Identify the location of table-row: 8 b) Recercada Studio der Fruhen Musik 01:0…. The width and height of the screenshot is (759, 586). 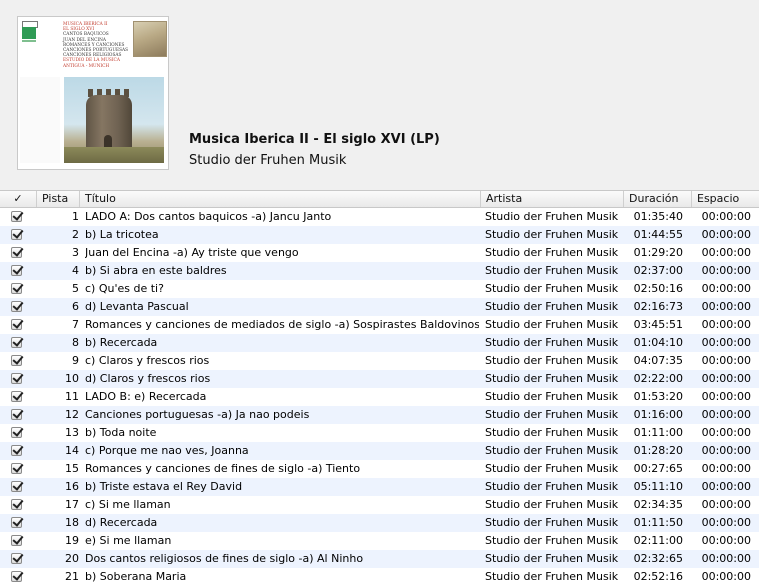
(379, 343).